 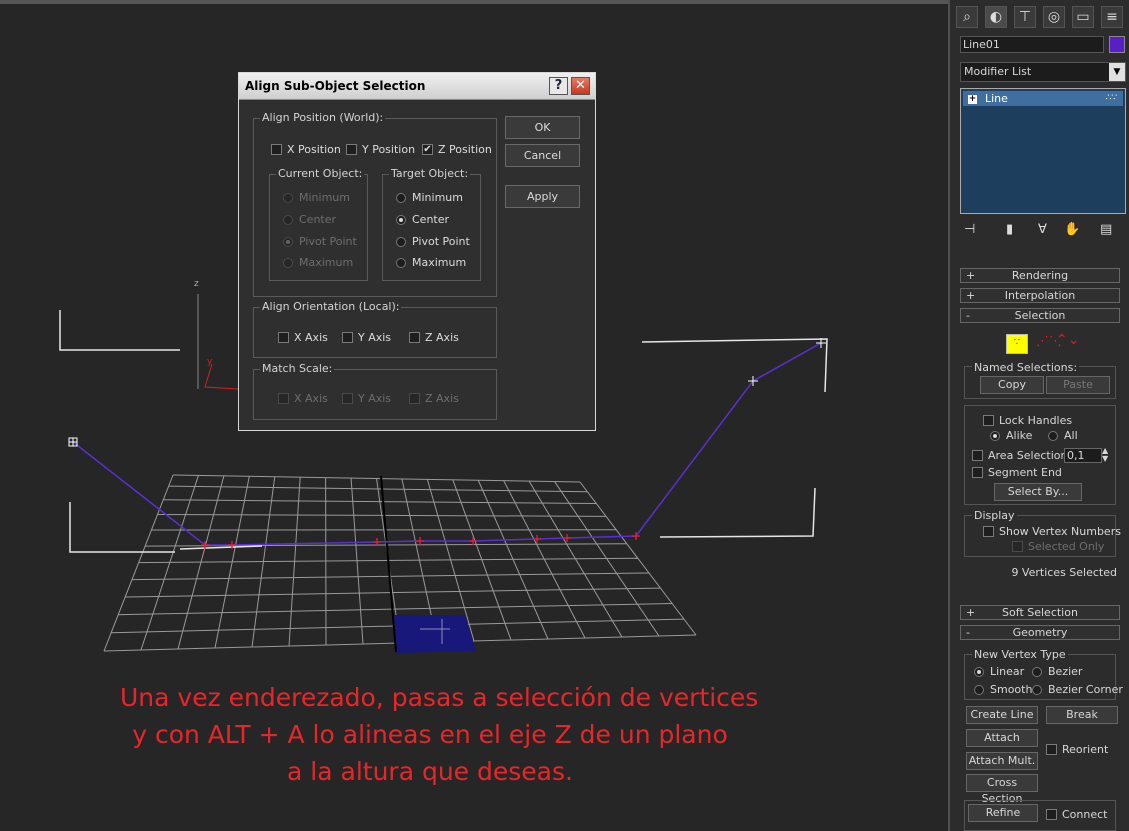 What do you see at coordinates (969, 229) in the screenshot?
I see `pin-stack-icon: ⊣` at bounding box center [969, 229].